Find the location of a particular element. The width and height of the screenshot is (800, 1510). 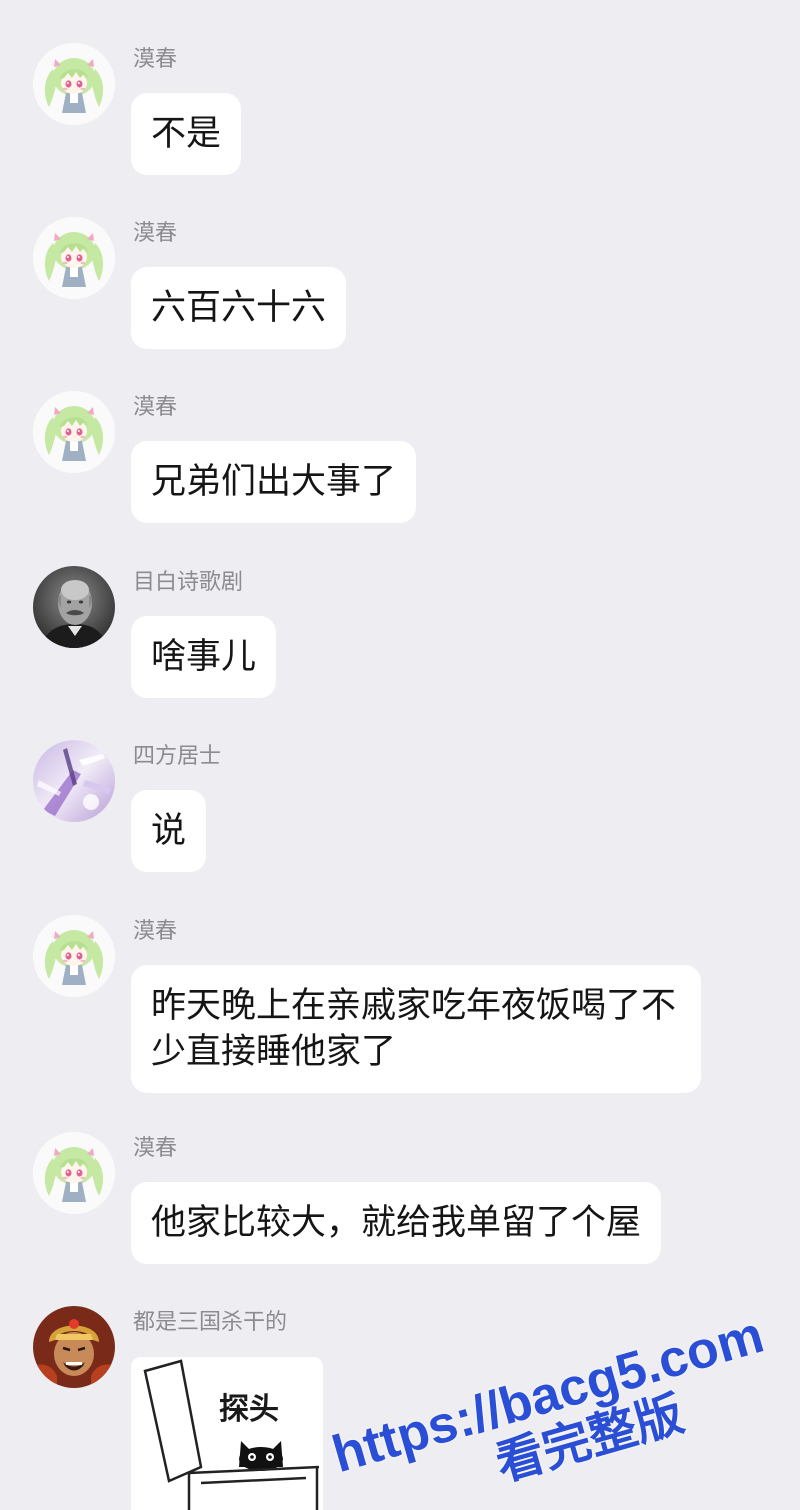

purple-abstract-avatar is located at coordinates (74, 781).